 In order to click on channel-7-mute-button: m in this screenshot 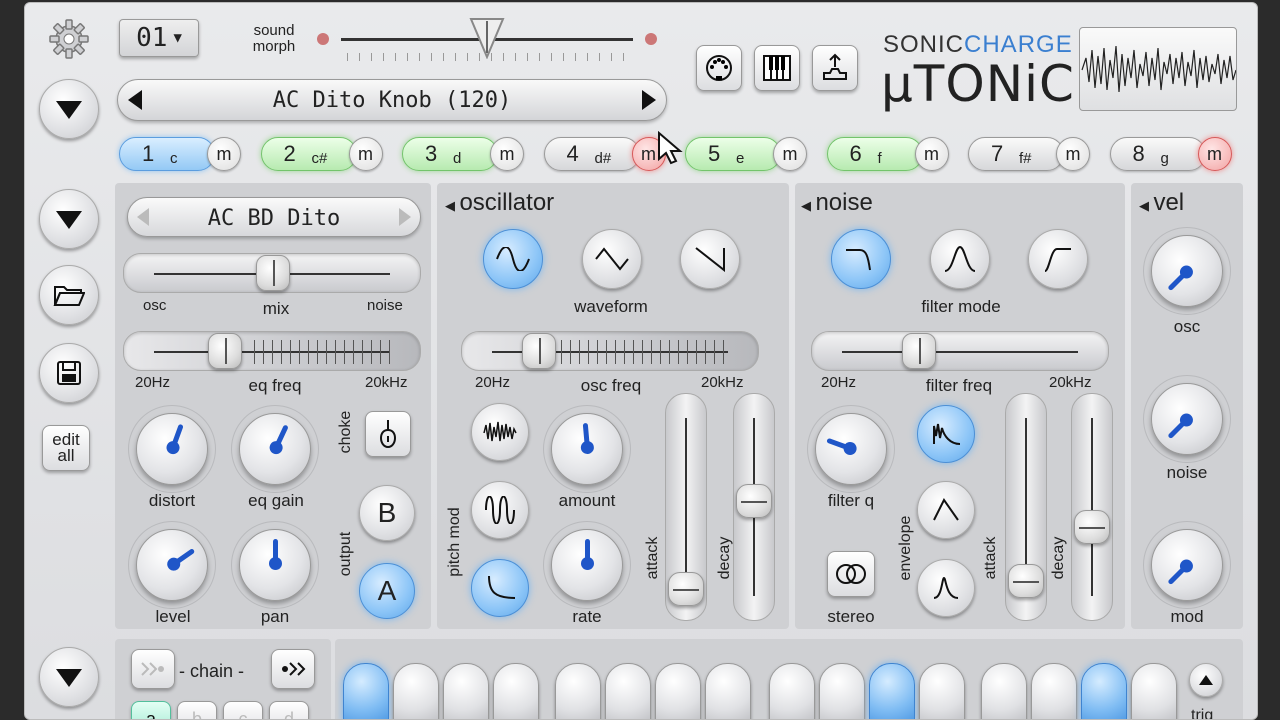, I will do `click(1073, 154)`.